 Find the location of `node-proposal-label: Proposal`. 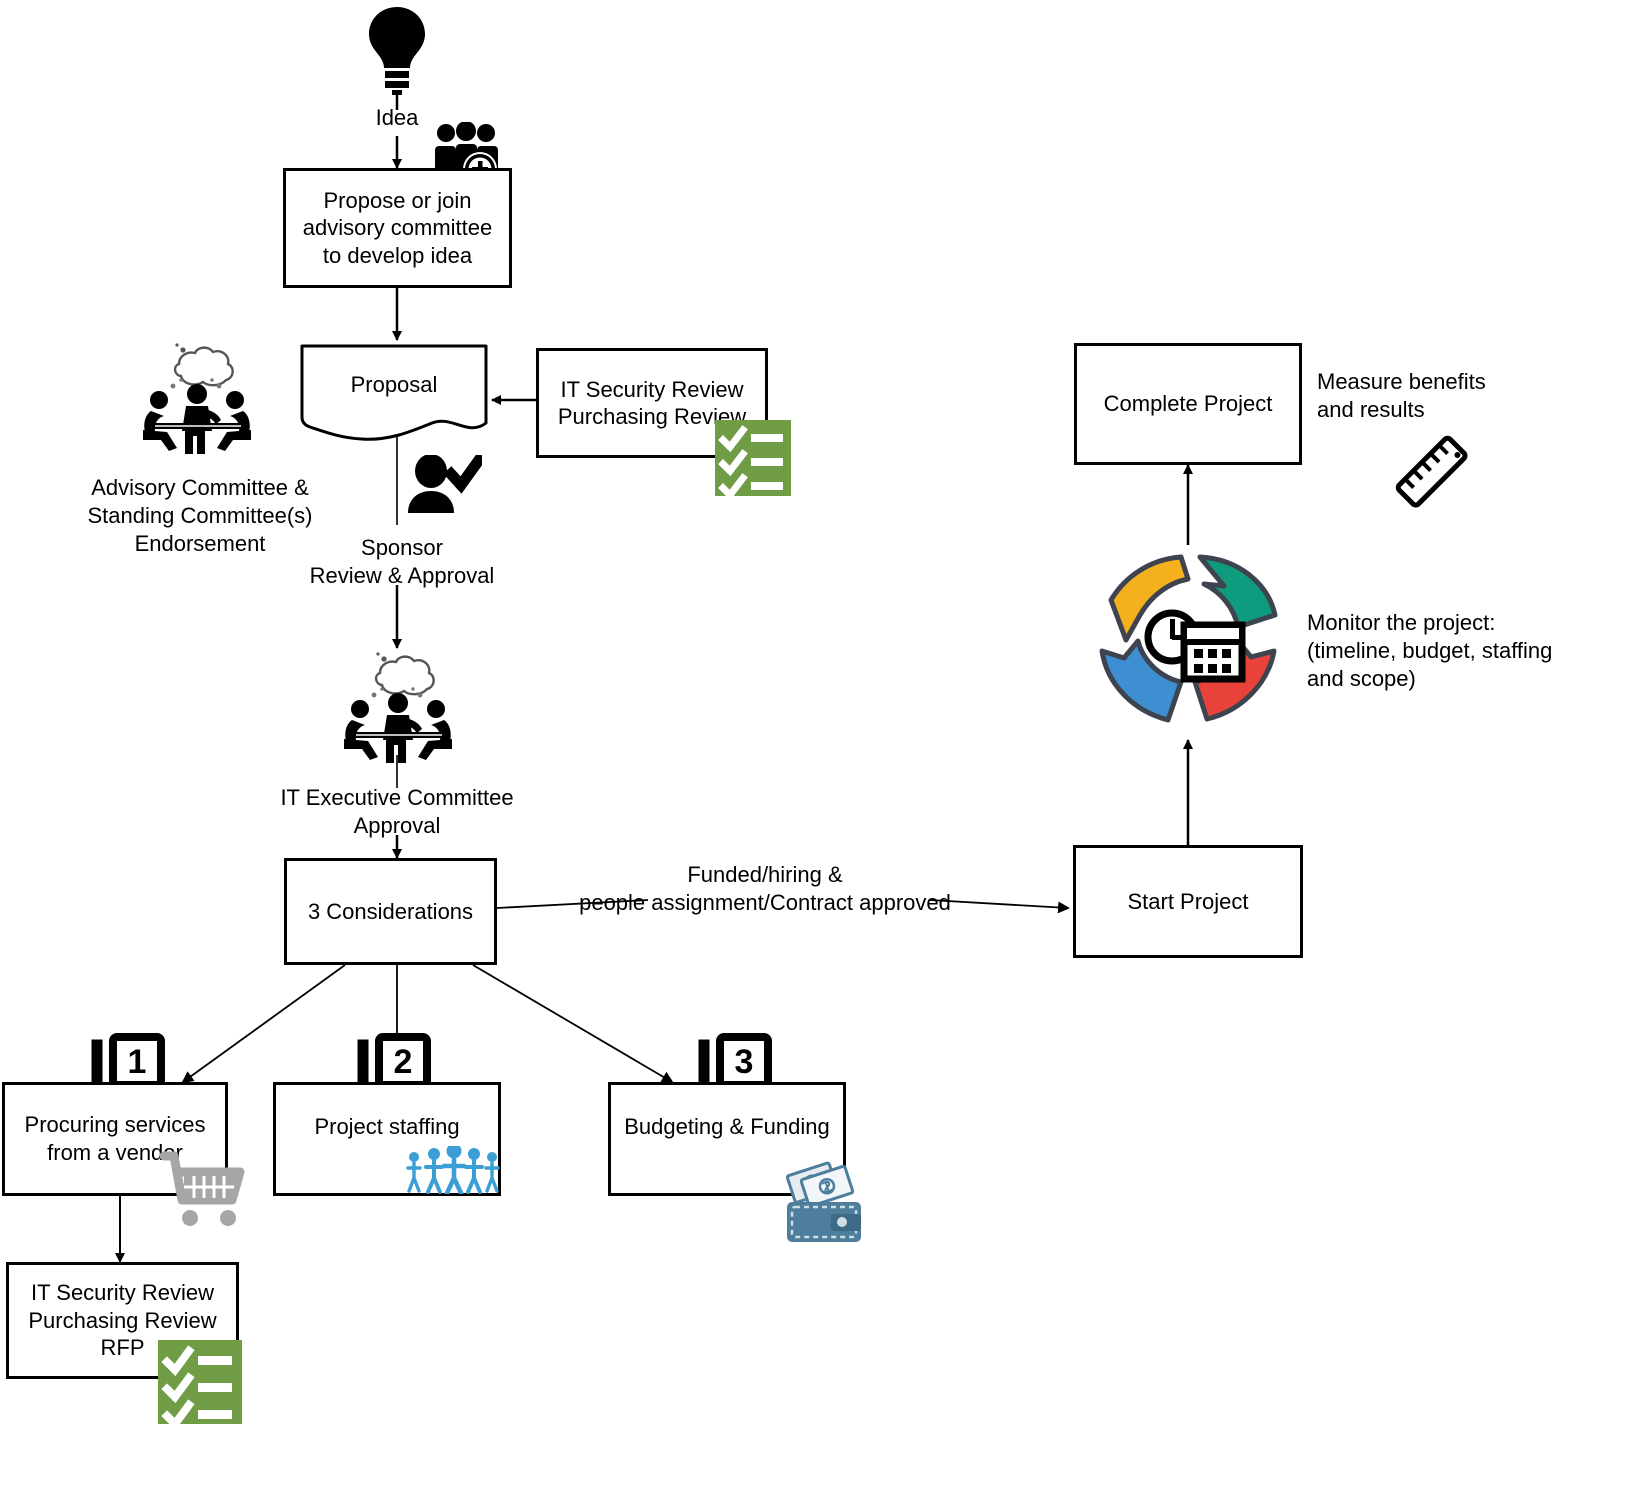

node-proposal-label: Proposal is located at coordinates (394, 384).